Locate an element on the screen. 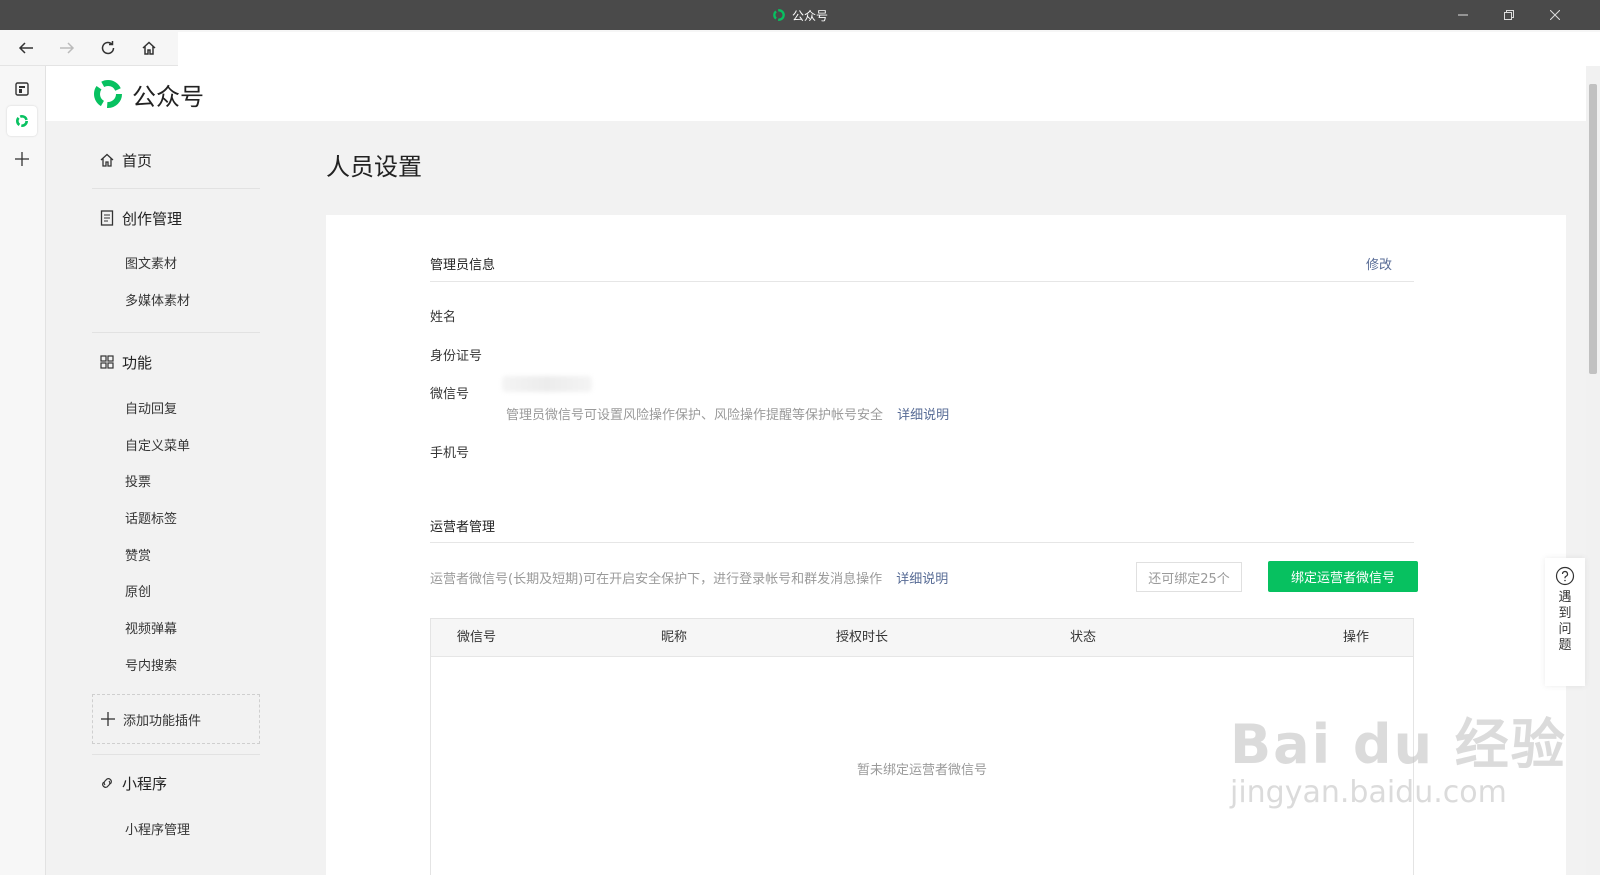 This screenshot has height=875, width=1600. bind-operator-button: 绑定运营者微信号 is located at coordinates (1343, 576).